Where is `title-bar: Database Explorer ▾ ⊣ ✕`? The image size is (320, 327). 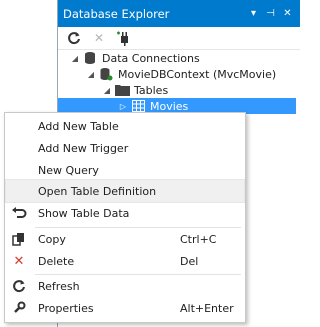 title-bar: Database Explorer ▾ ⊣ ✕ is located at coordinates (179, 13).